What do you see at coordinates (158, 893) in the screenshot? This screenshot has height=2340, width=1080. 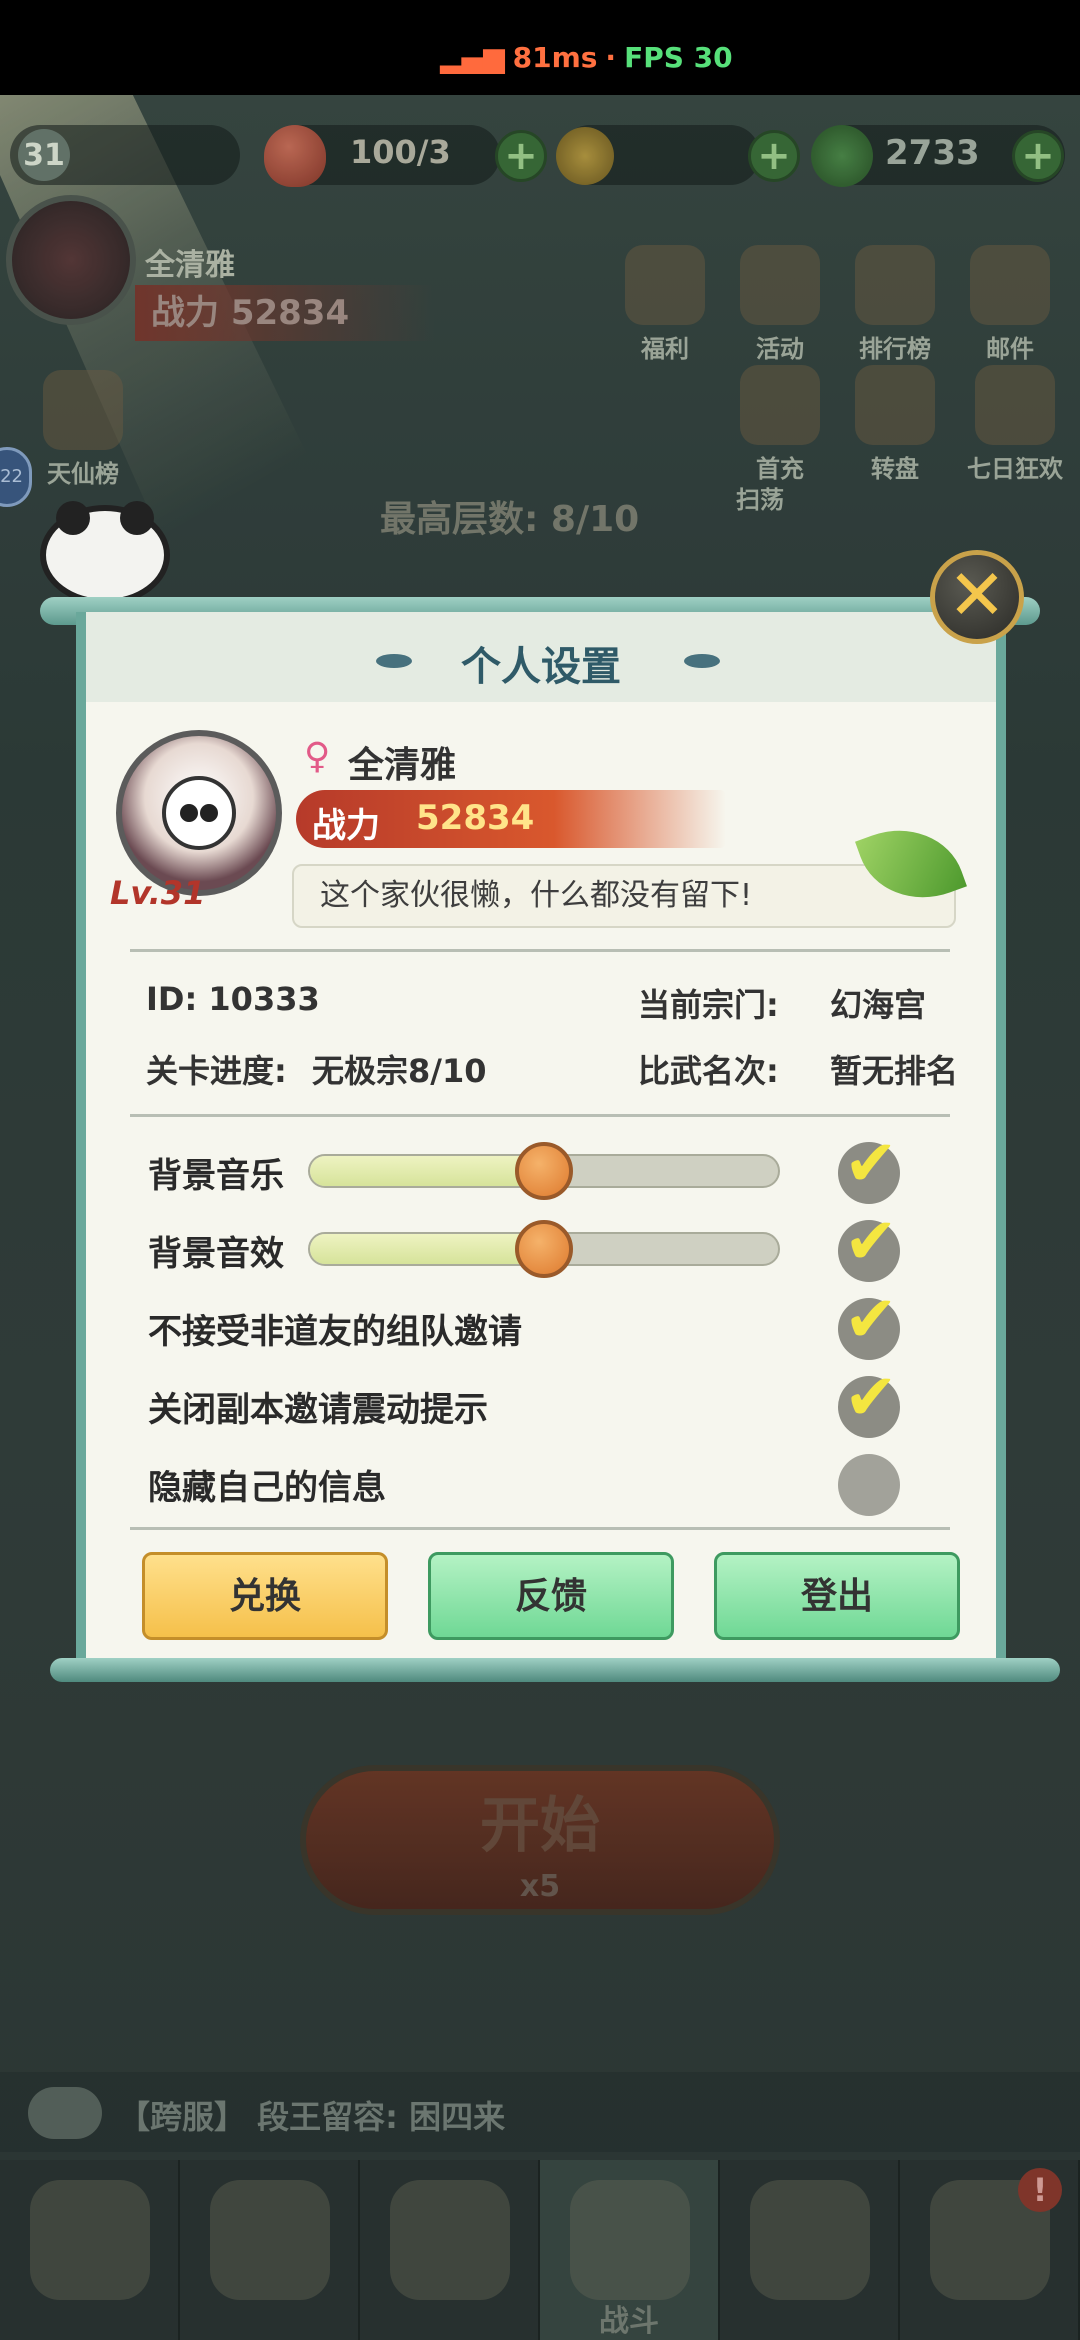 I see `profile-level: Lv.31` at bounding box center [158, 893].